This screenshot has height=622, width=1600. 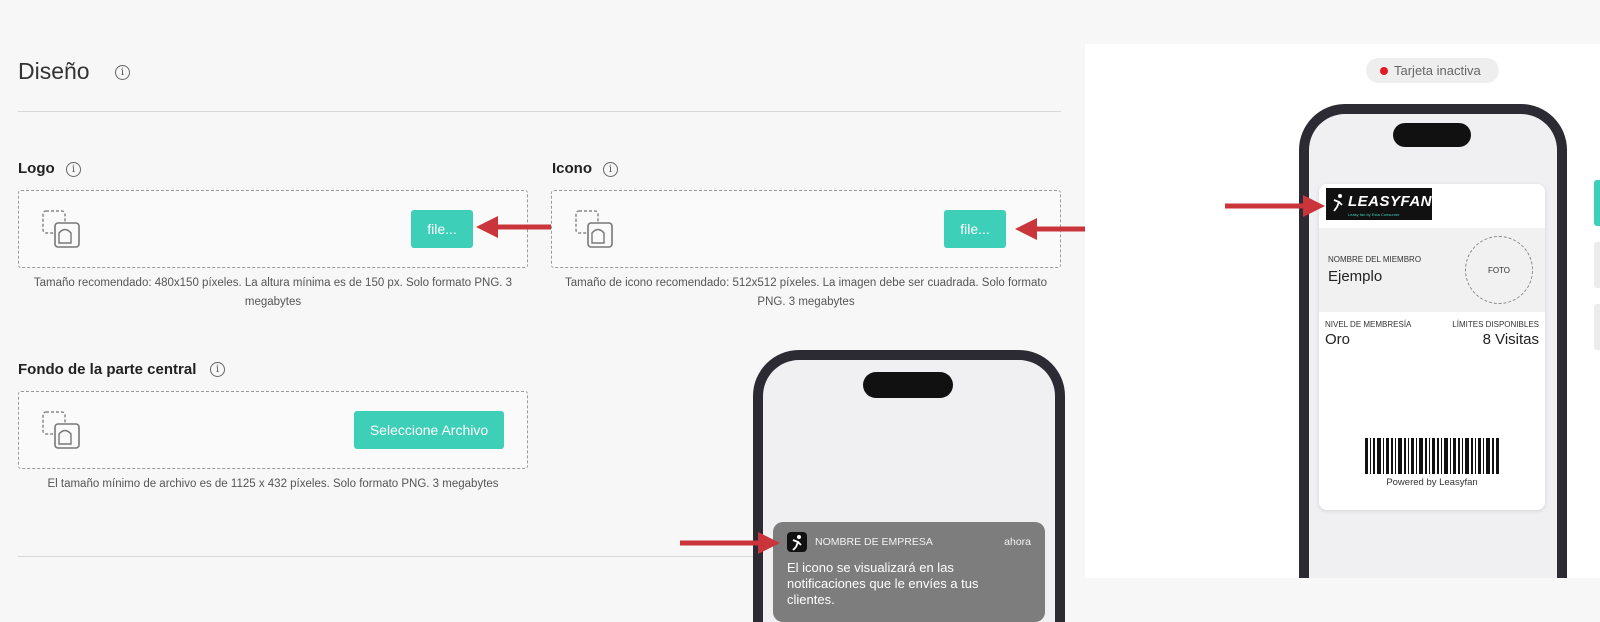 I want to click on limits-label: LÍMITES DISPONIBLES, so click(x=1495, y=324).